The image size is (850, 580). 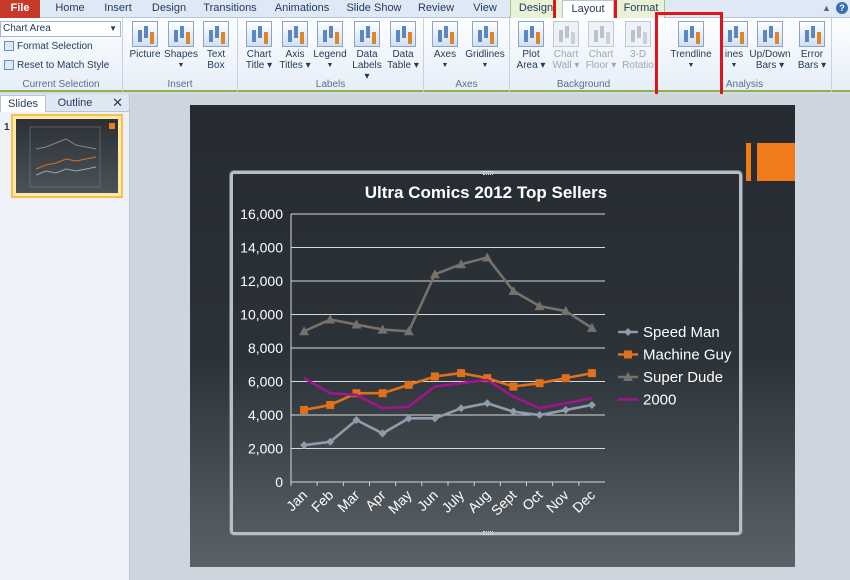 What do you see at coordinates (842, 8) in the screenshot?
I see `help-icon: ?` at bounding box center [842, 8].